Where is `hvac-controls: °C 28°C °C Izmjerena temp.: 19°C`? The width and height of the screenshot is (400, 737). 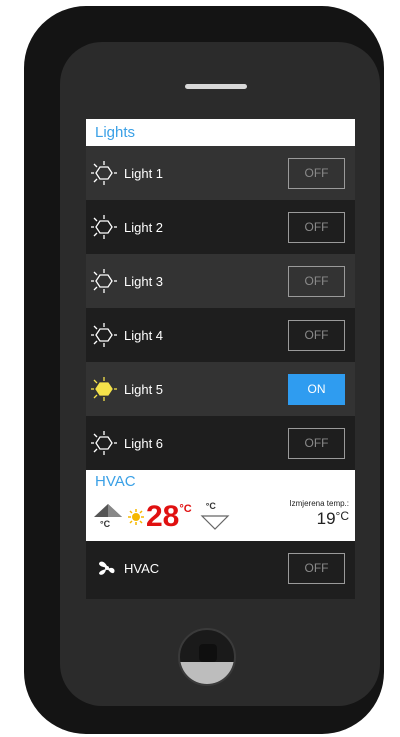
hvac-controls: °C 28°C °C Izmjerena temp.: 19°C is located at coordinates (220, 517).